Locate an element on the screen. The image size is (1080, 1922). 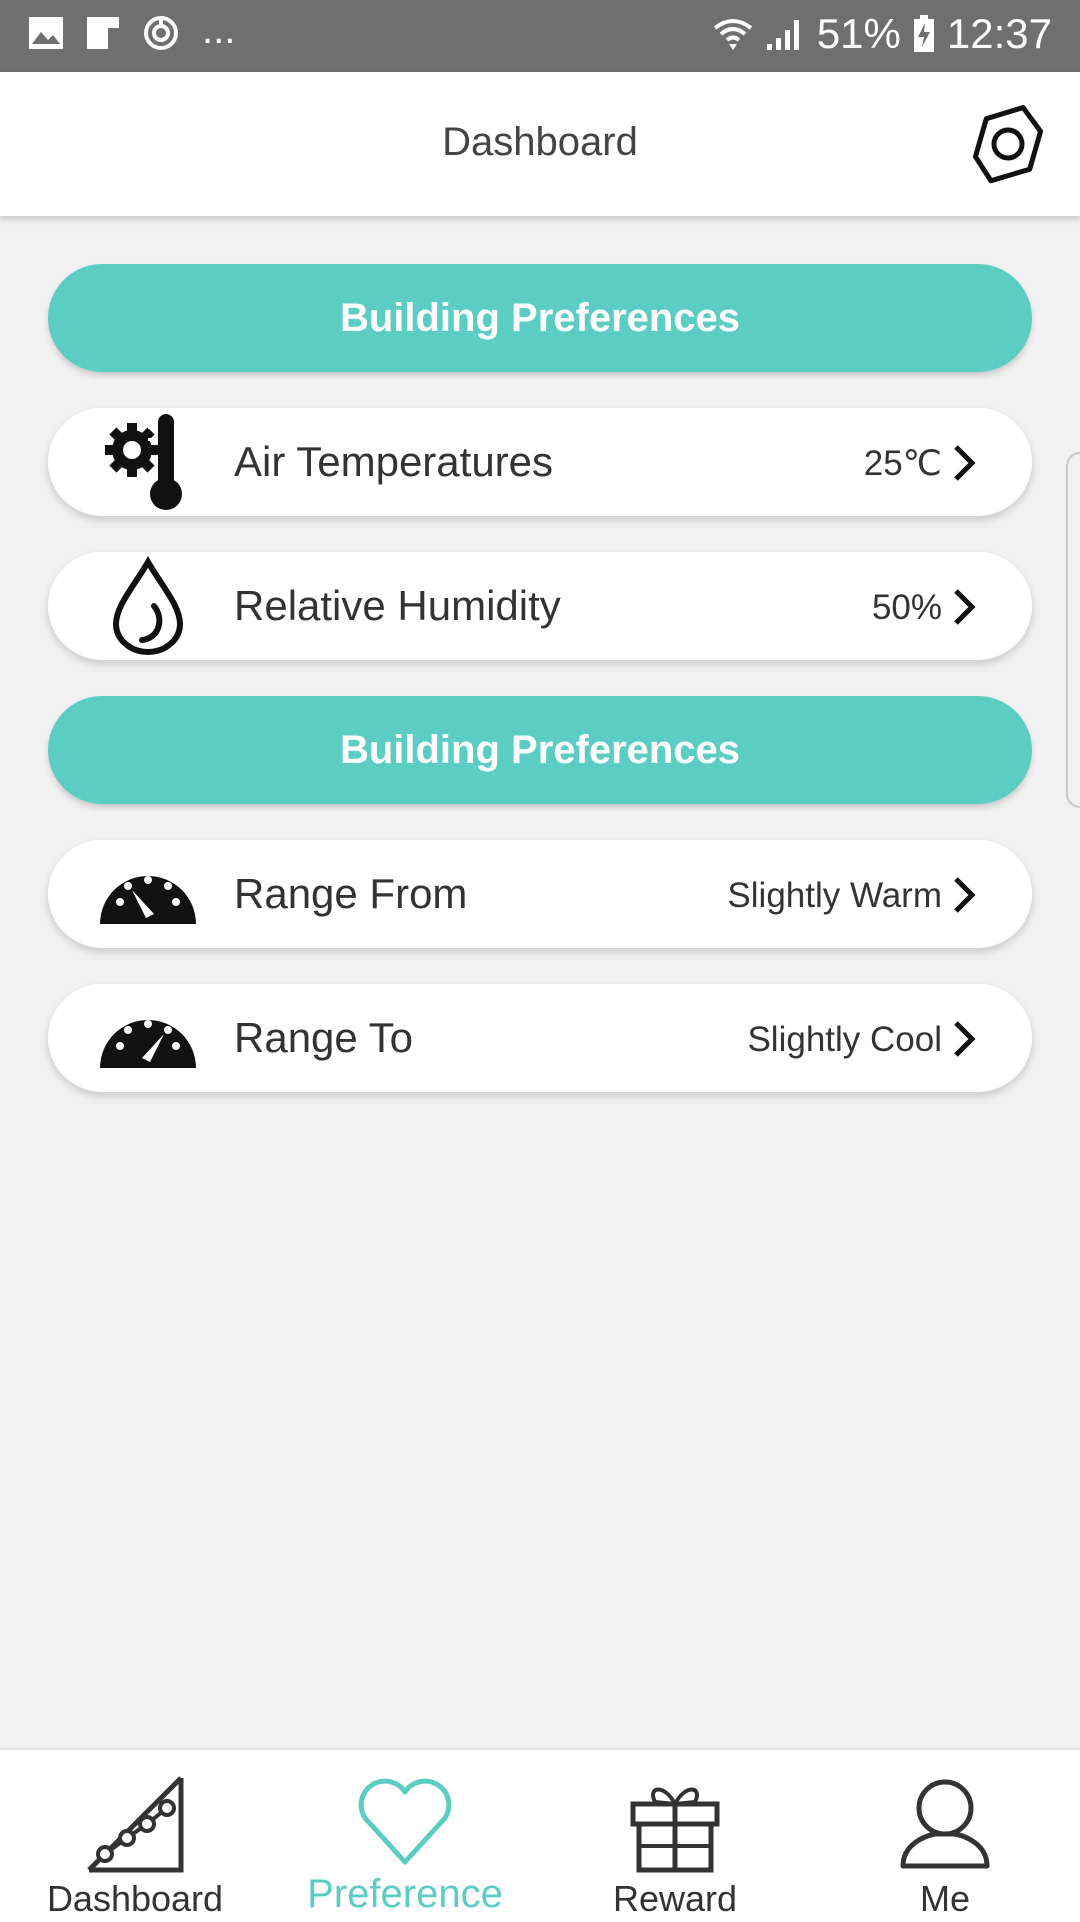
status-bar: ... 51% 12:37 is located at coordinates (540, 36).